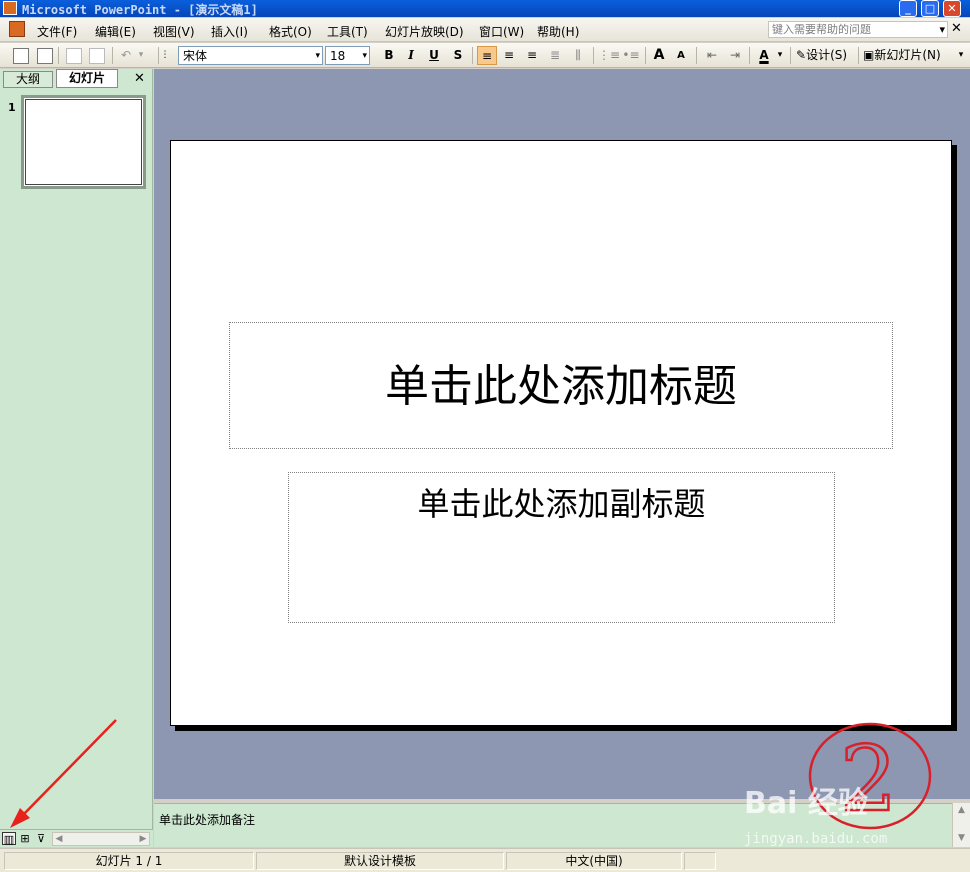 Image resolution: width=970 pixels, height=872 pixels. What do you see at coordinates (21, 56) in the screenshot?
I see `new-document-icon` at bounding box center [21, 56].